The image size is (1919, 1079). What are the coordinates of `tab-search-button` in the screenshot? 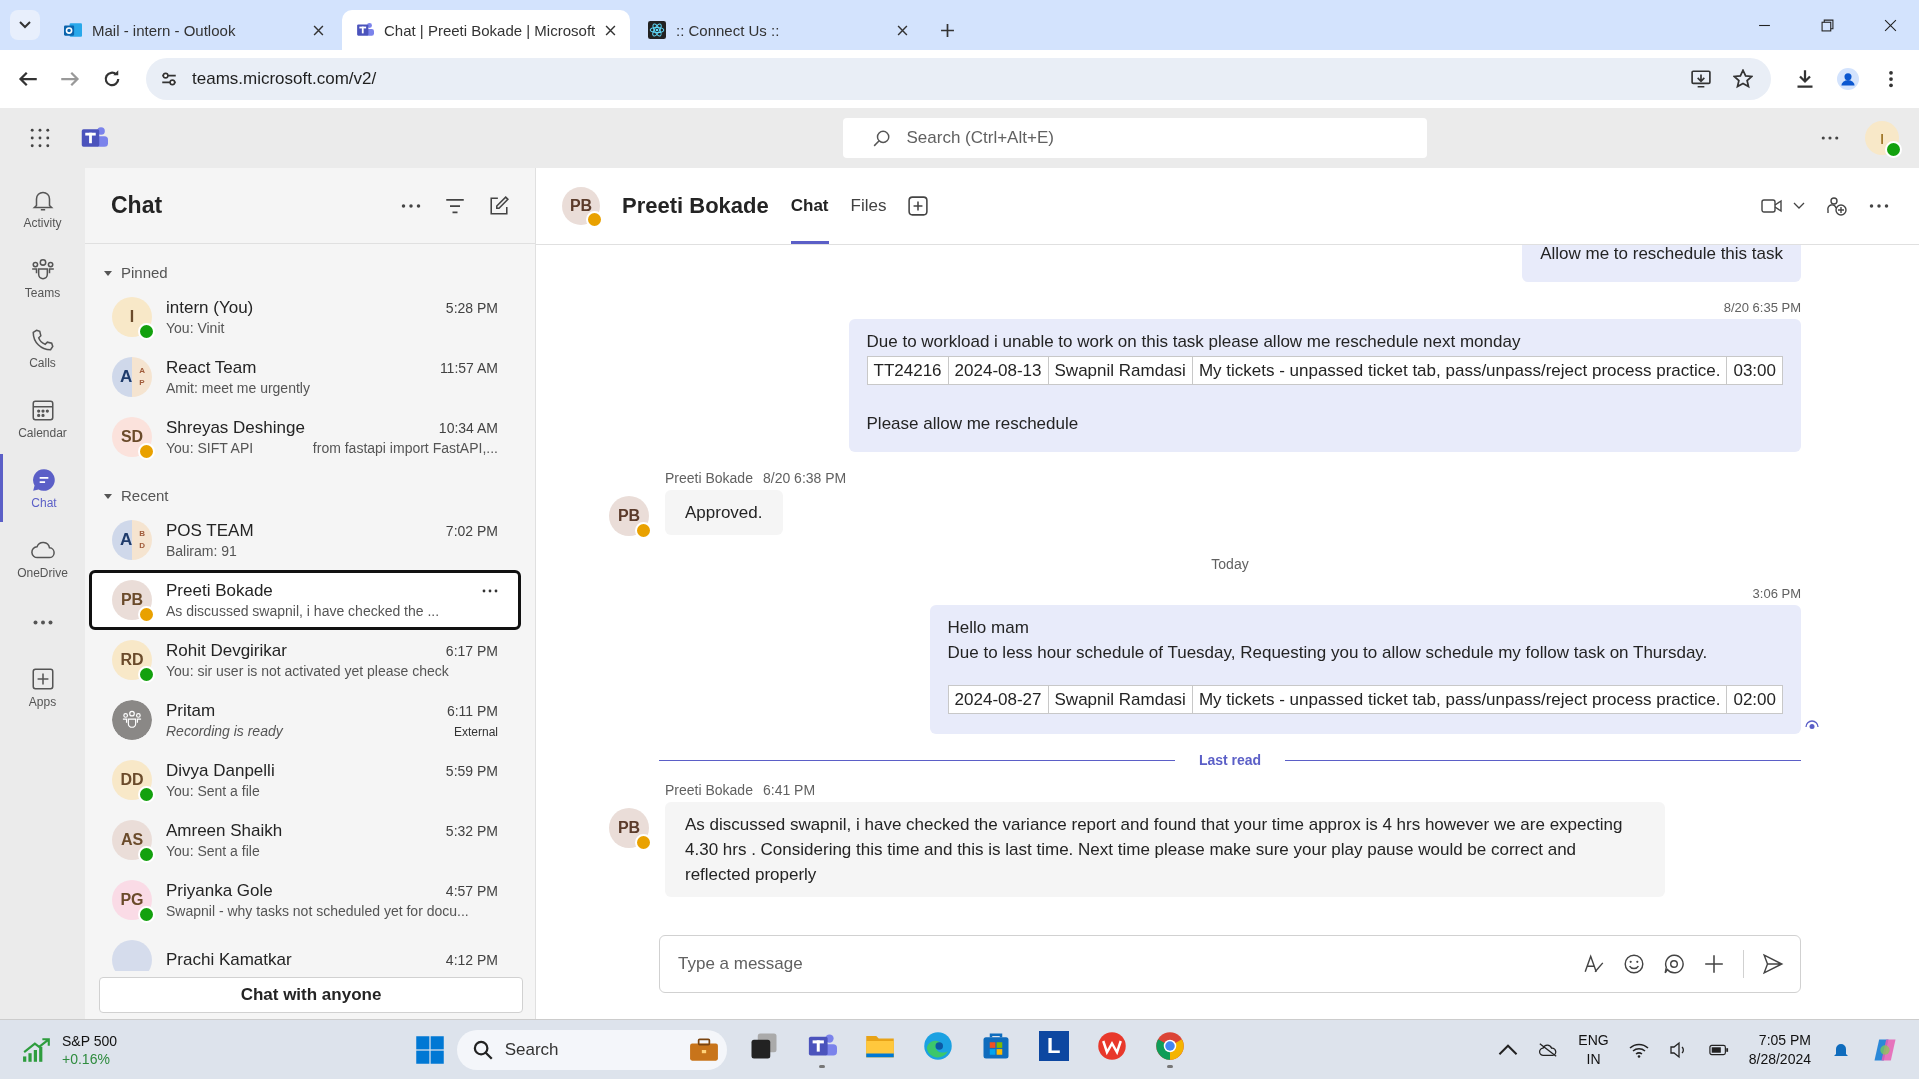 It's located at (25, 25).